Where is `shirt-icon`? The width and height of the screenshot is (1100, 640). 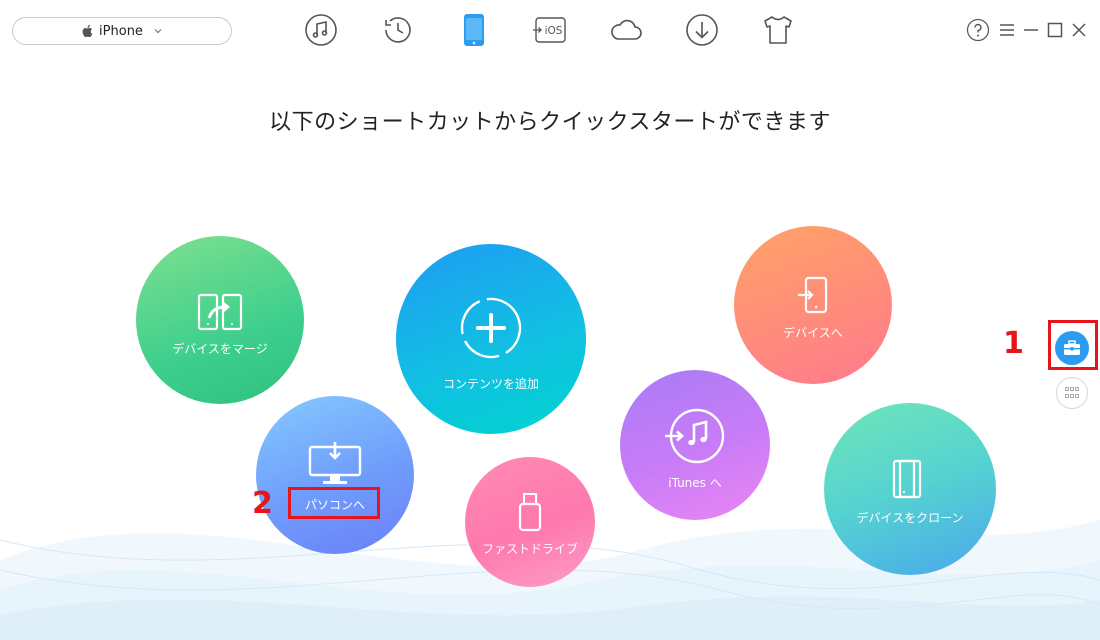
shirt-icon is located at coordinates (778, 30).